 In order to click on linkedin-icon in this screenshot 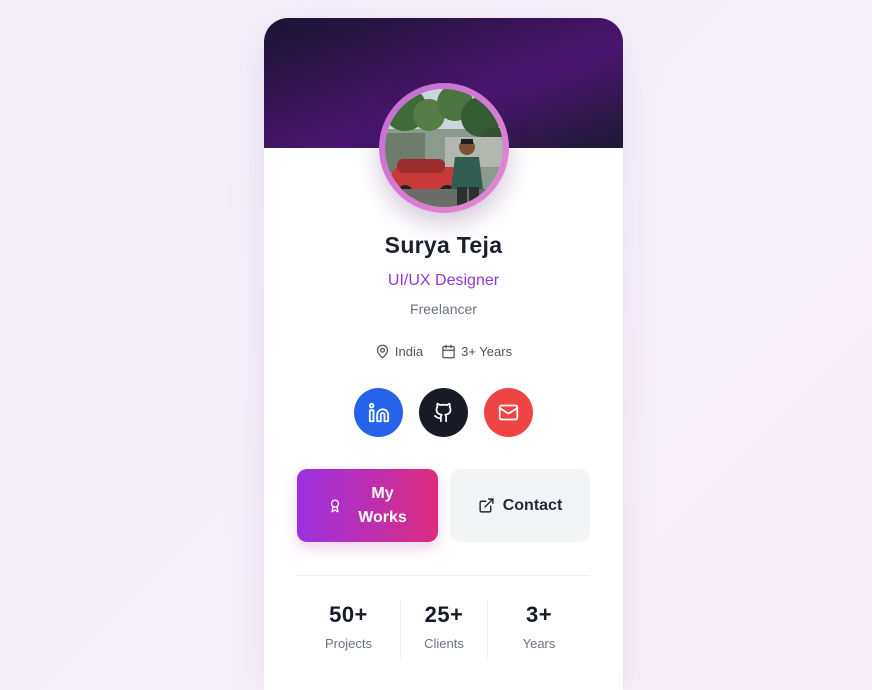, I will do `click(378, 412)`.